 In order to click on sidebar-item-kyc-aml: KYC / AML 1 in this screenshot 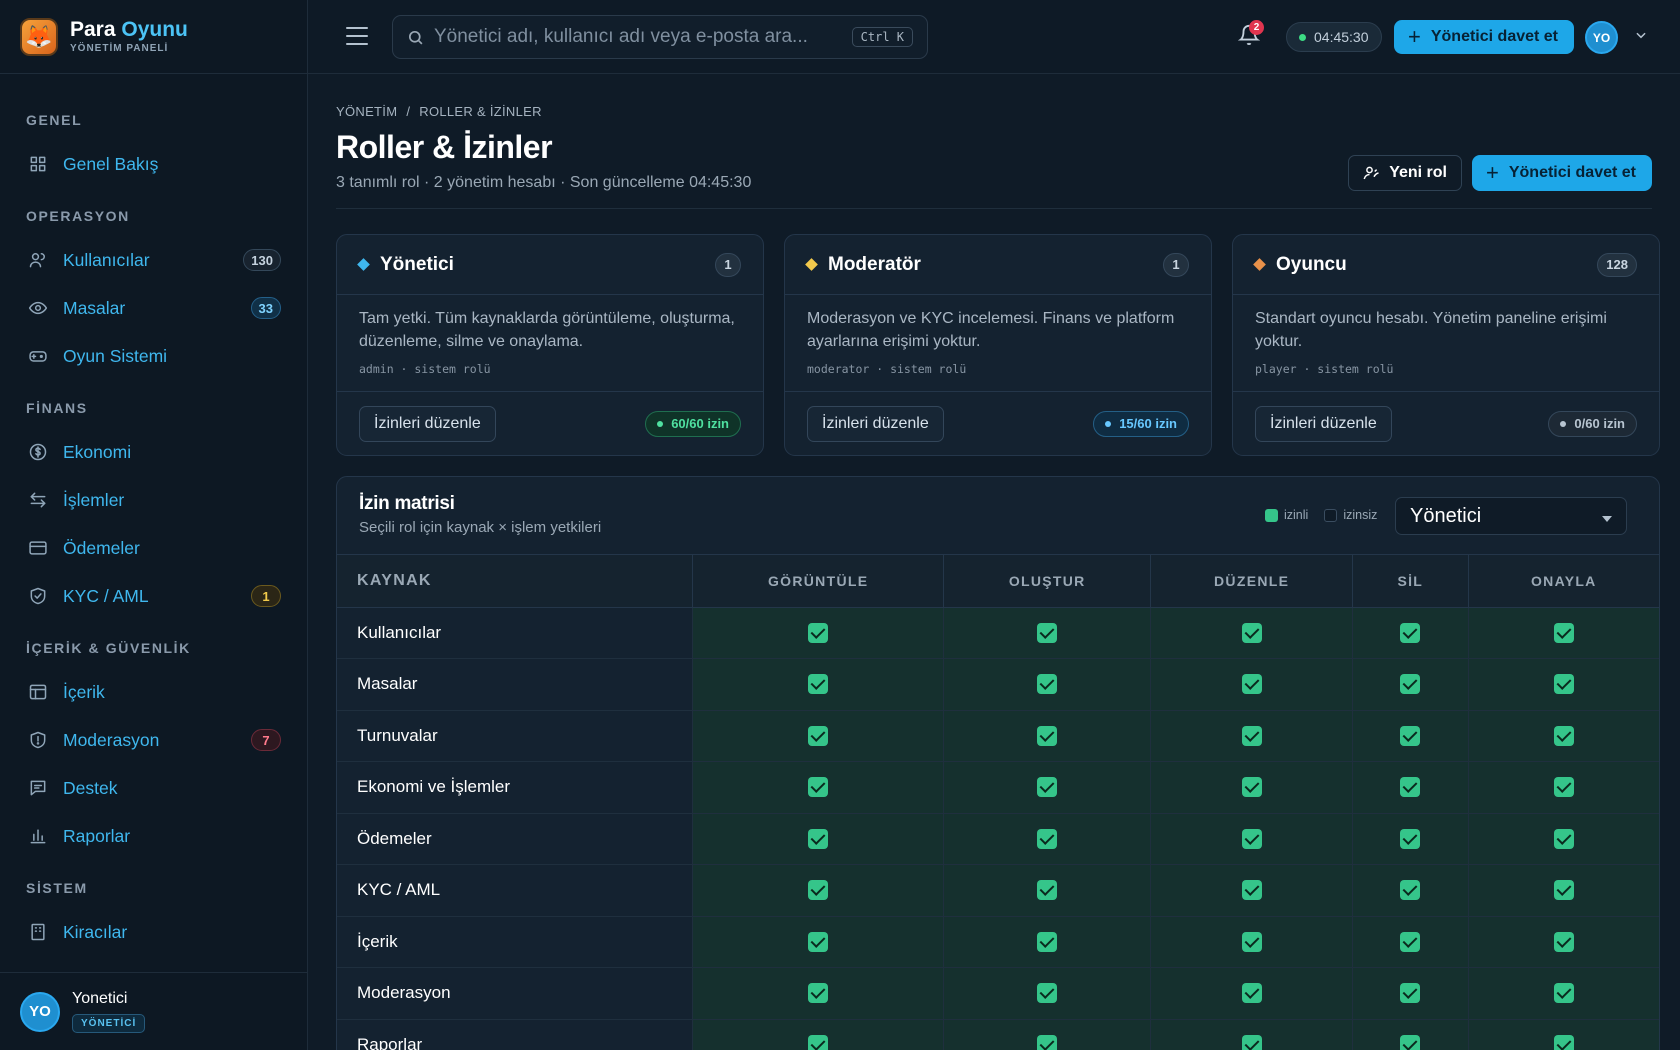, I will do `click(153, 596)`.